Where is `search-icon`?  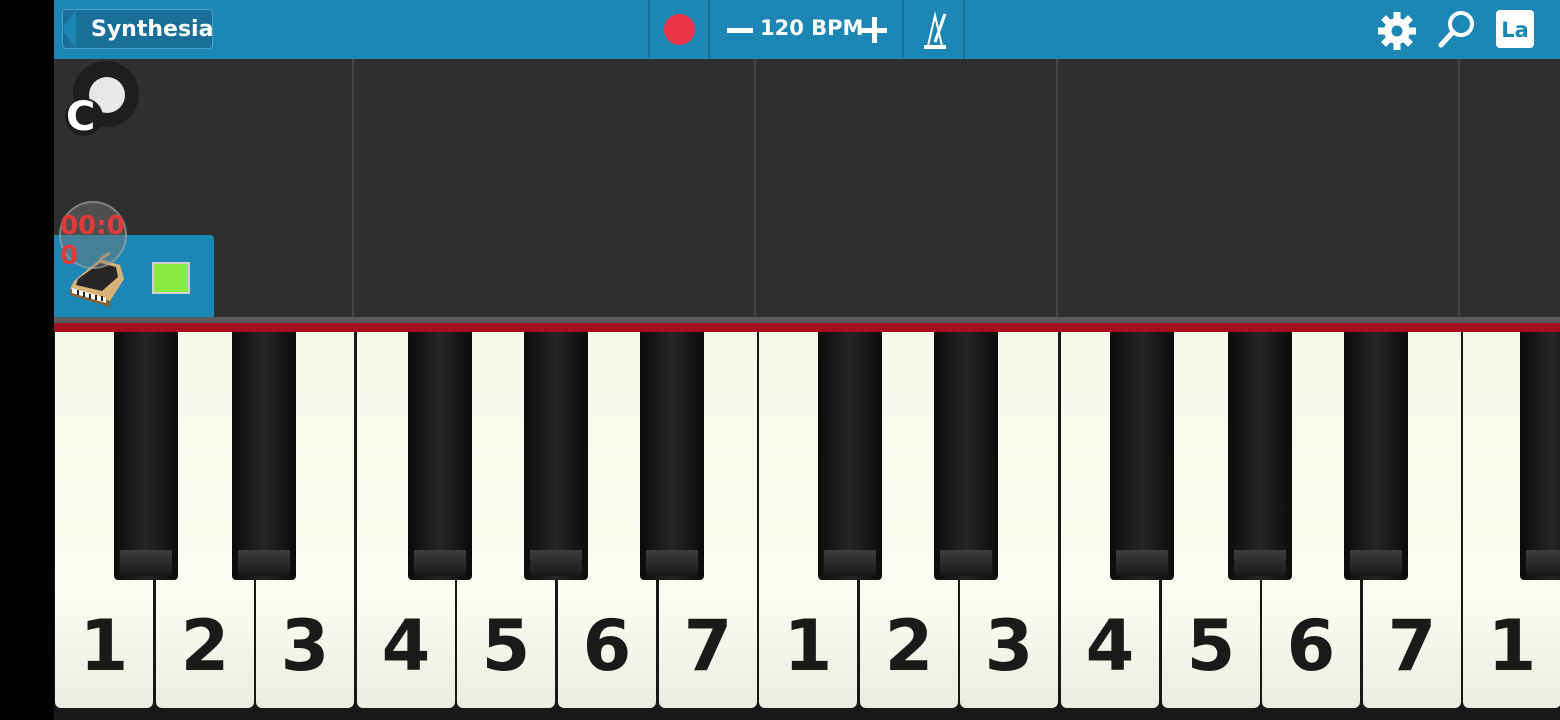
search-icon is located at coordinates (1456, 29).